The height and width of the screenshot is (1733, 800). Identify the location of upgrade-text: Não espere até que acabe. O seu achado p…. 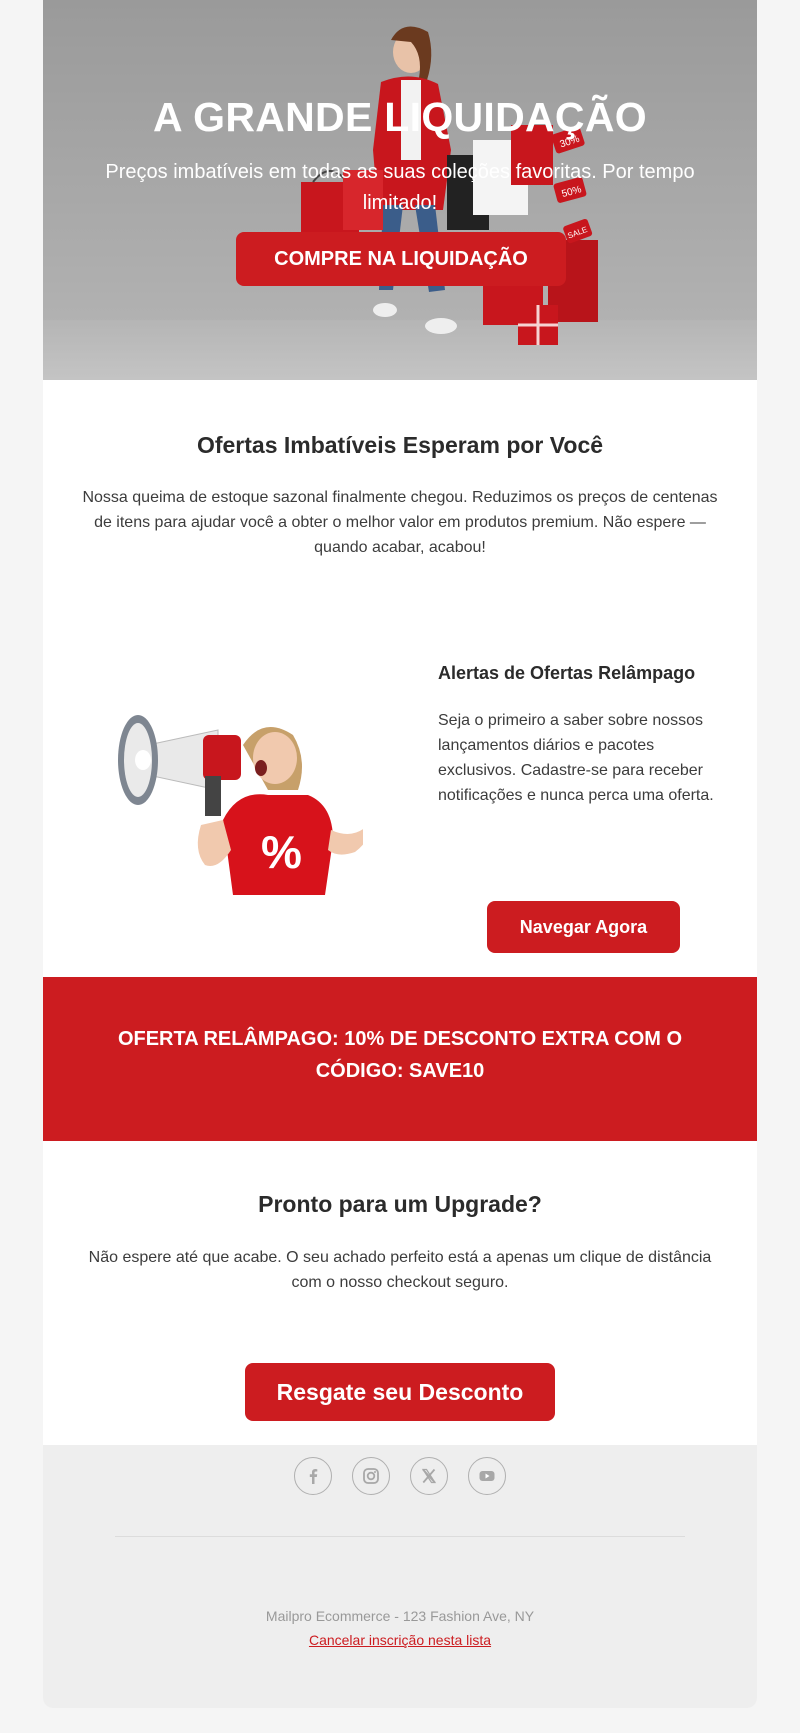
(400, 1270).